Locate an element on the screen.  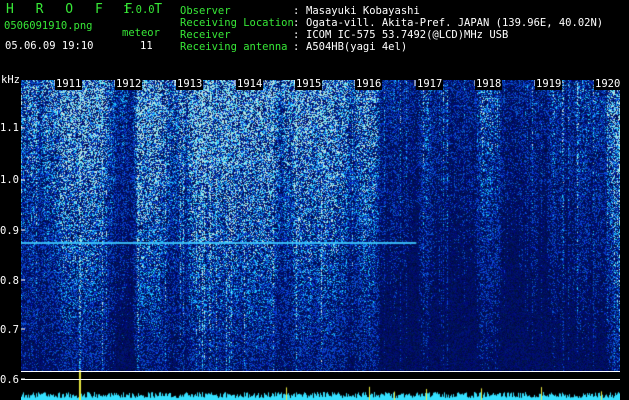
minute-label: 1911 is located at coordinates (69, 84).